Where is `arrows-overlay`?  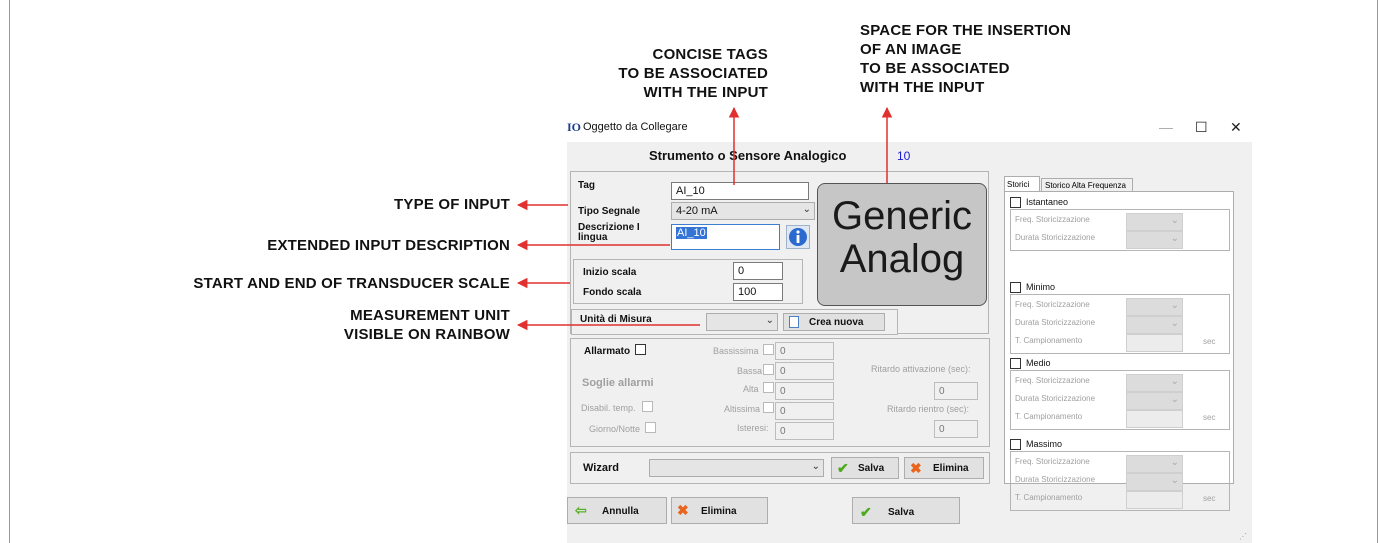 arrows-overlay is located at coordinates (704, 218).